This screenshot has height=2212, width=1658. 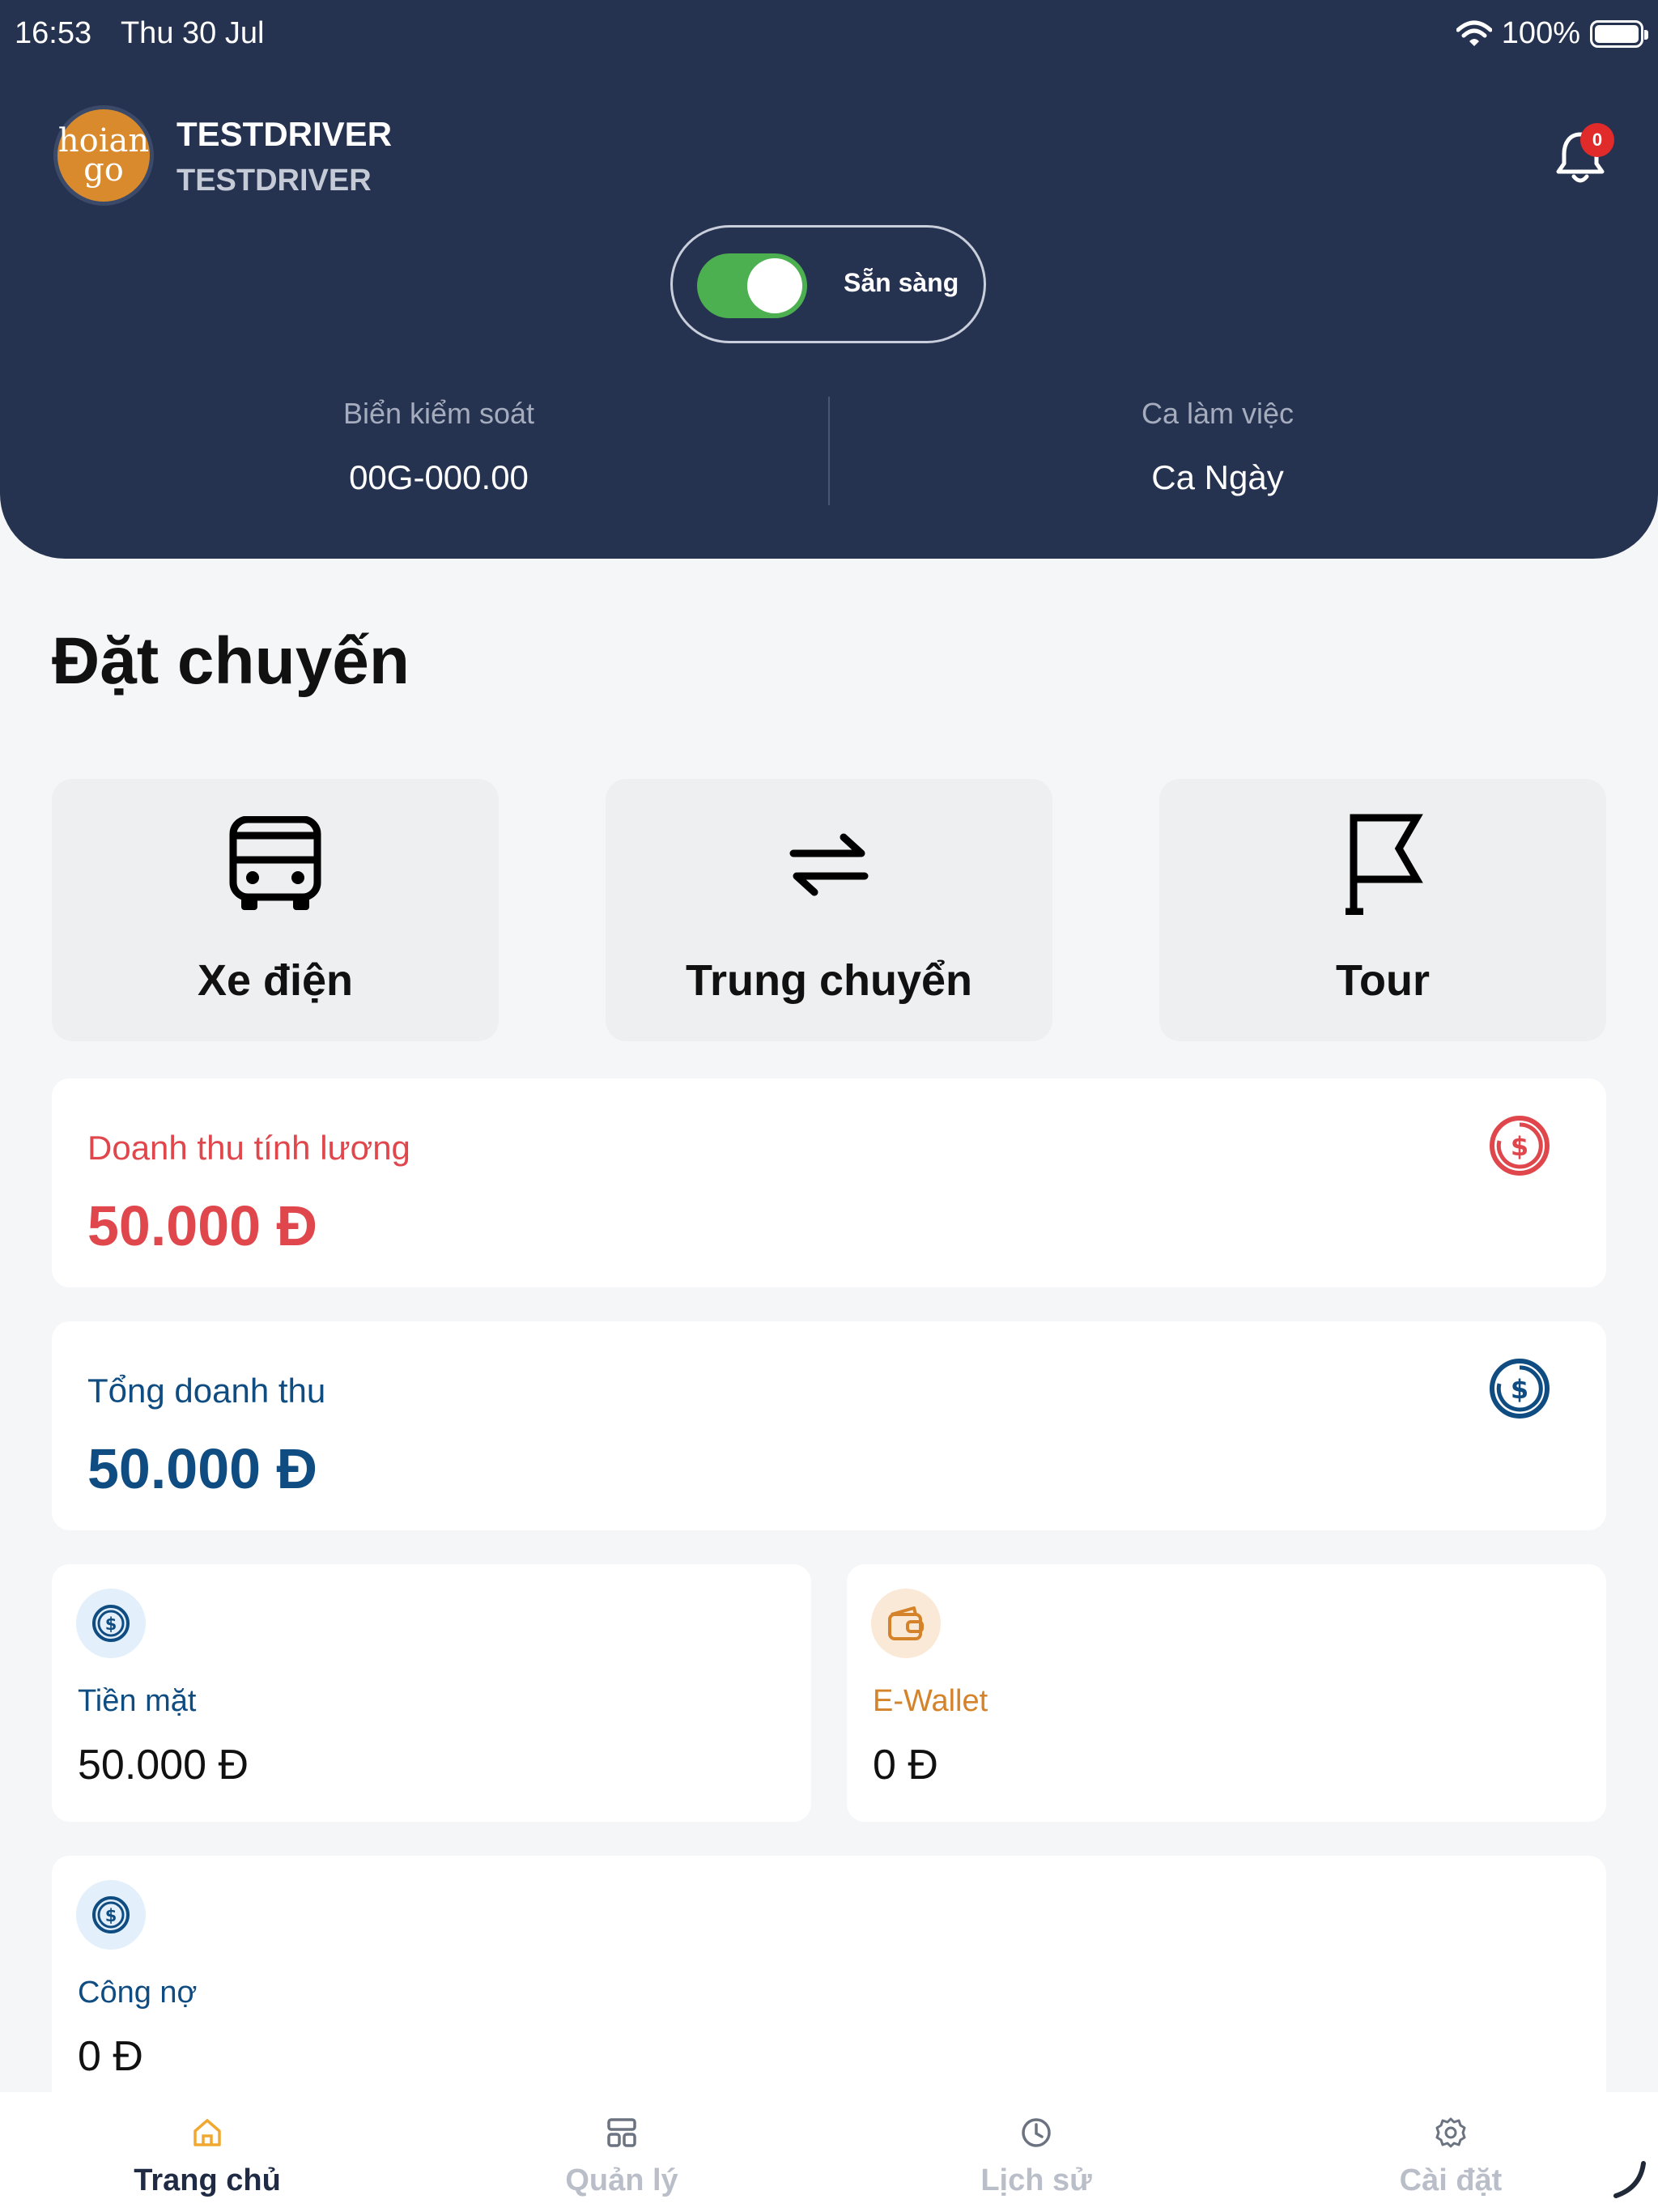 I want to click on user-subtitle: TESTDRIVER, so click(x=274, y=181).